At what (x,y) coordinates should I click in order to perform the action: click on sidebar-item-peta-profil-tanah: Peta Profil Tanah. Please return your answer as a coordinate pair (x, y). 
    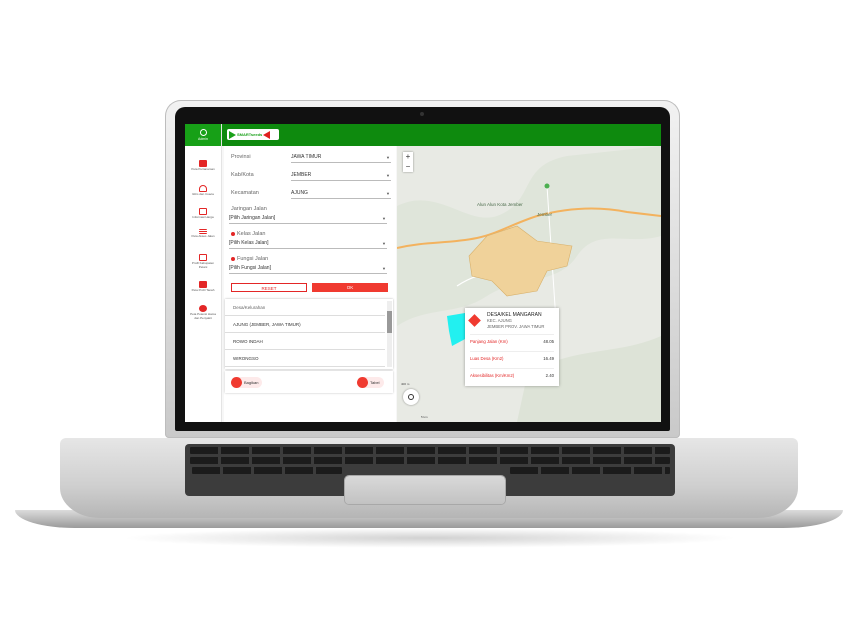
    Looking at the image, I should click on (203, 287).